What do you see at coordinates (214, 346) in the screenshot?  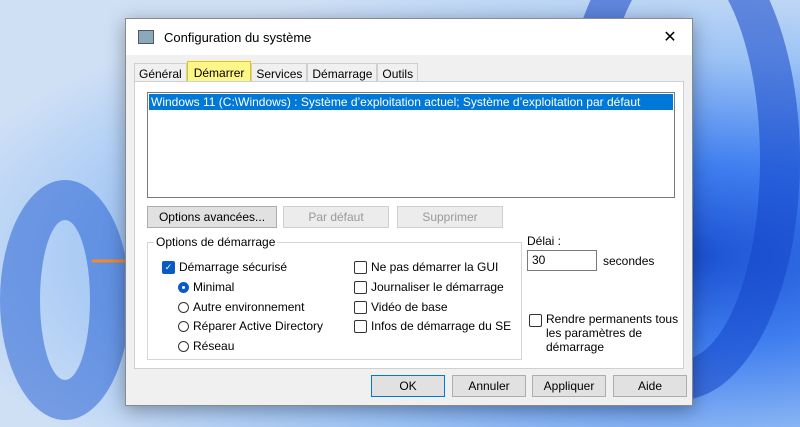 I see `network-label: Réseau` at bounding box center [214, 346].